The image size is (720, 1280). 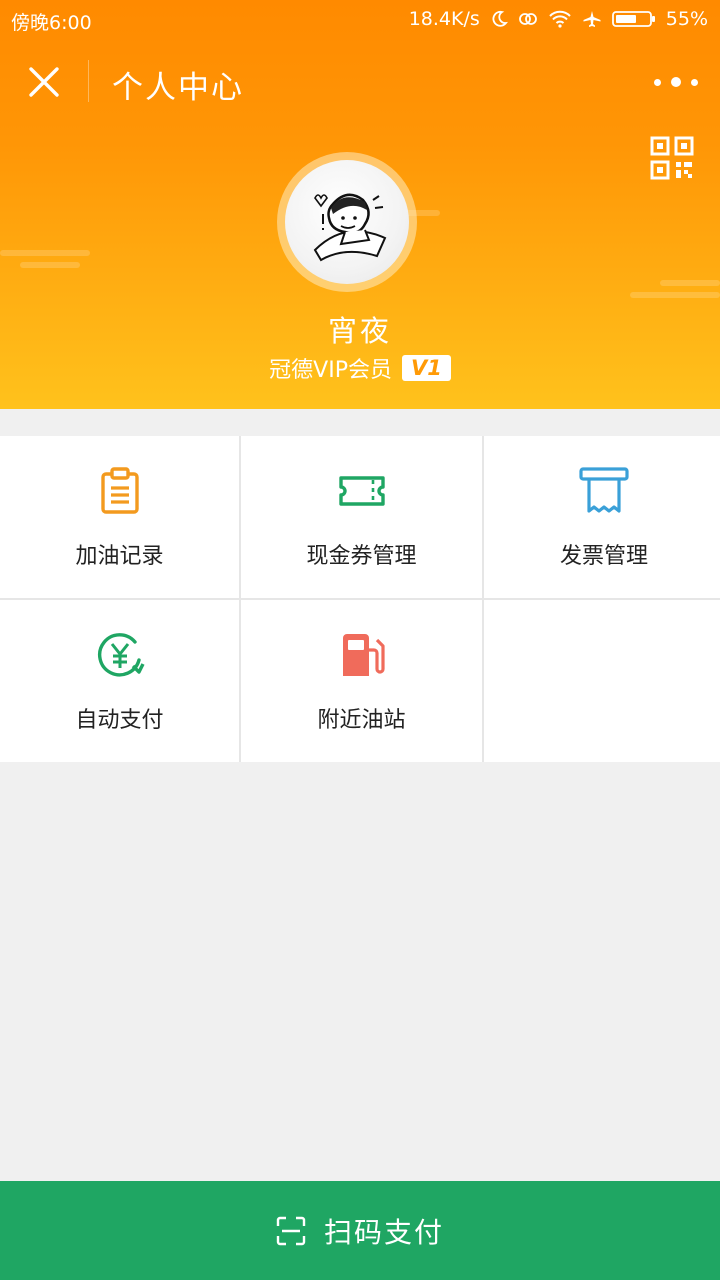 I want to click on menu-item-coupons: 现金券管理, so click(x=361, y=517).